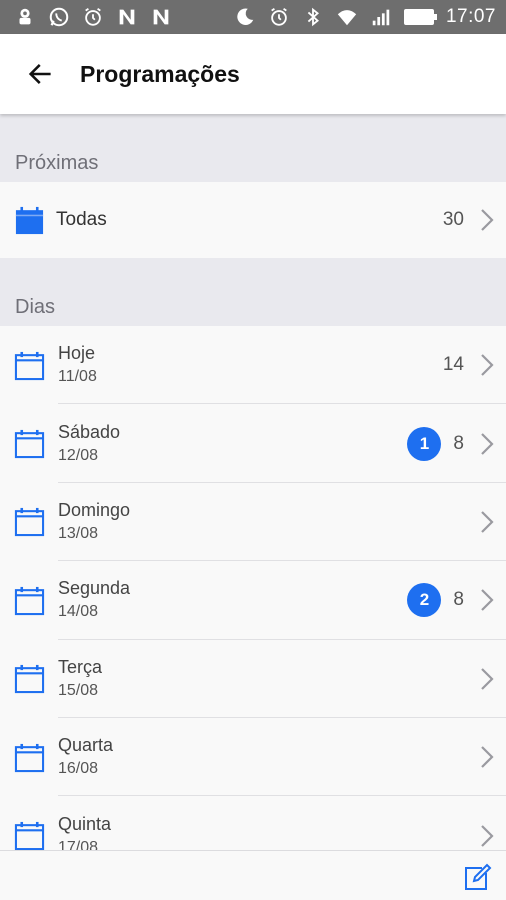  Describe the element at coordinates (77, 353) in the screenshot. I see `day-name: Hoje` at that location.